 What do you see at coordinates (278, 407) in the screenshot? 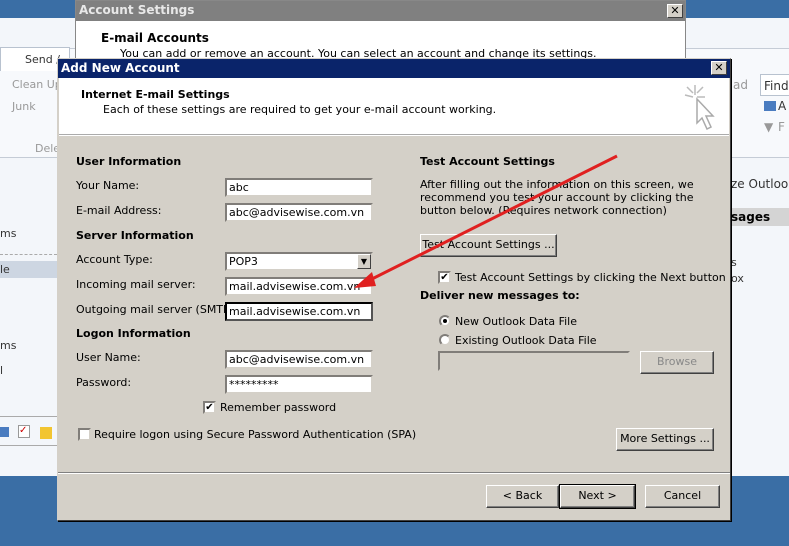
I see `remember-password-label: Remember password` at bounding box center [278, 407].